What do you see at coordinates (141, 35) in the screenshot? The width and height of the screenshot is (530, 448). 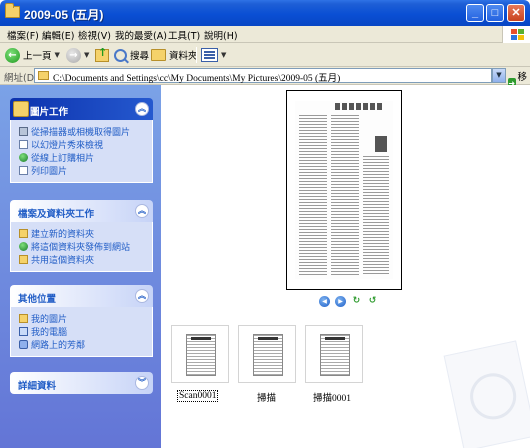 I see `menu-favorites: 我的最愛(A)` at bounding box center [141, 35].